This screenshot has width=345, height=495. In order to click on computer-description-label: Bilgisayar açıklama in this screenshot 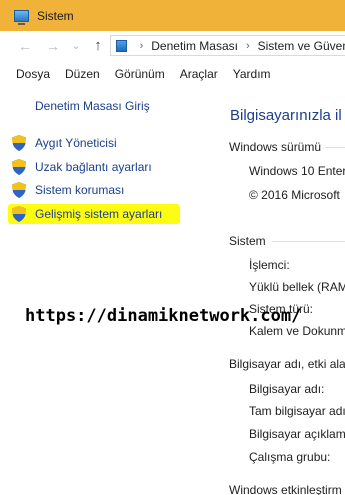, I will do `click(297, 434)`.